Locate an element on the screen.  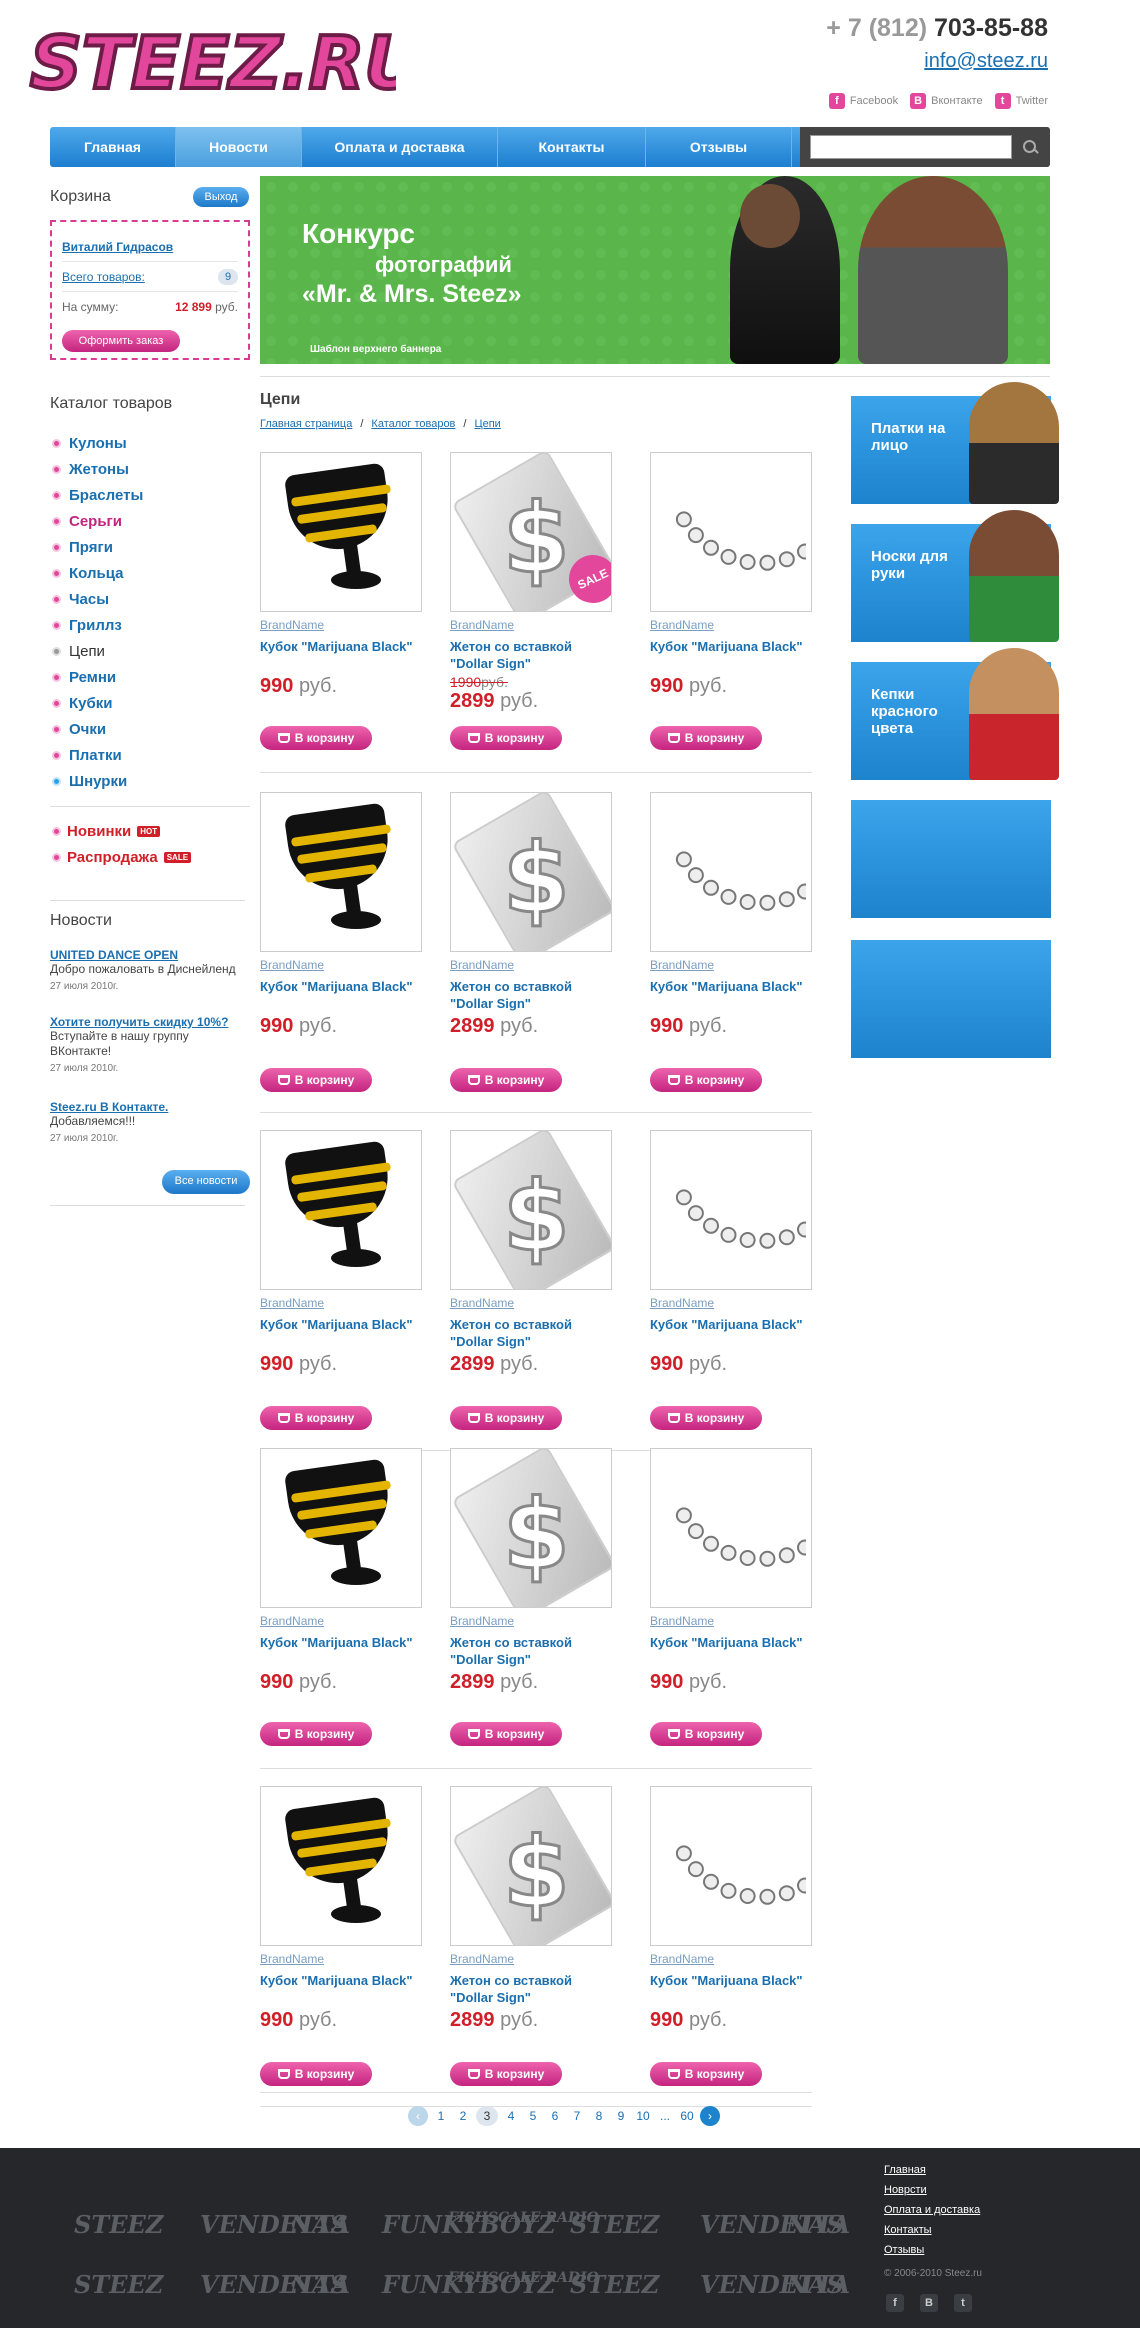
footer-link: Контакты is located at coordinates (908, 2230).